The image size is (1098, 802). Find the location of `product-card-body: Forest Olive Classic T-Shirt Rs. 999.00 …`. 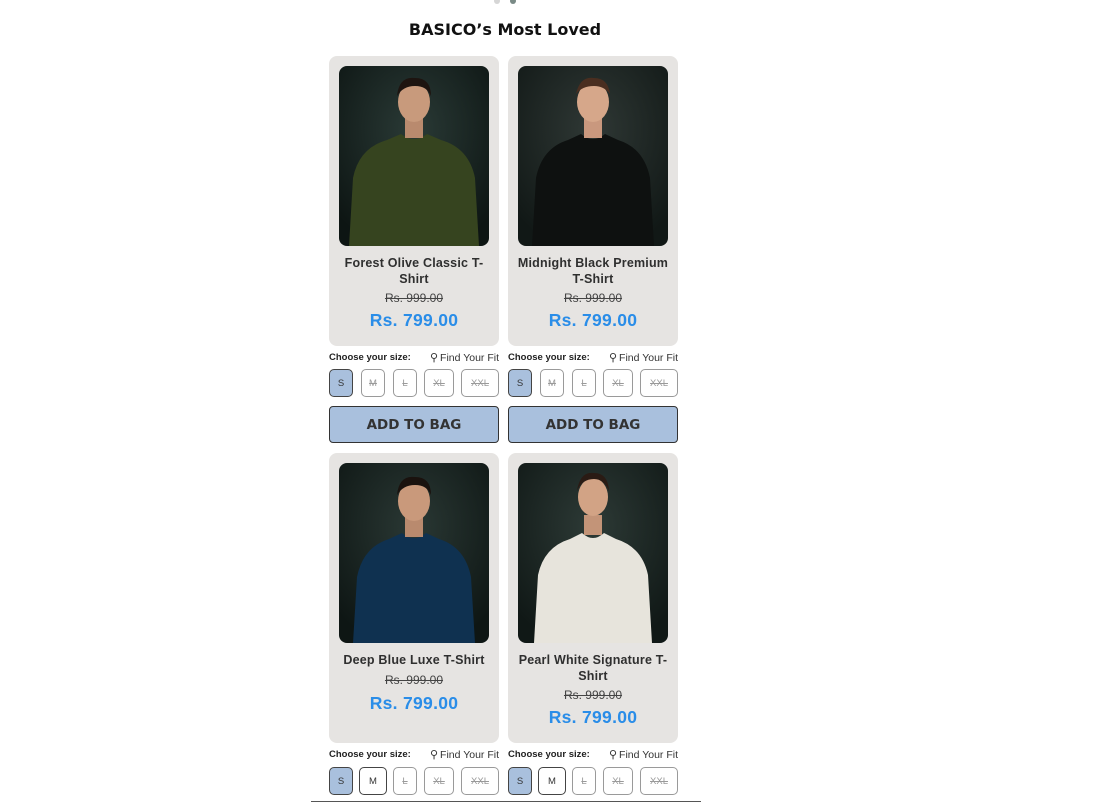

product-card-body: Forest Olive Classic T-Shirt Rs. 999.00 … is located at coordinates (414, 201).